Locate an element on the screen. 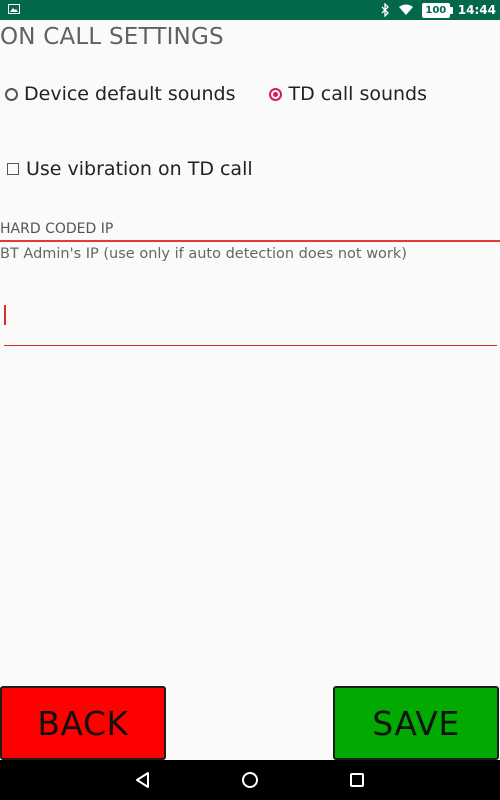 The height and width of the screenshot is (800, 500). status-time: 14:44 is located at coordinates (476, 10).